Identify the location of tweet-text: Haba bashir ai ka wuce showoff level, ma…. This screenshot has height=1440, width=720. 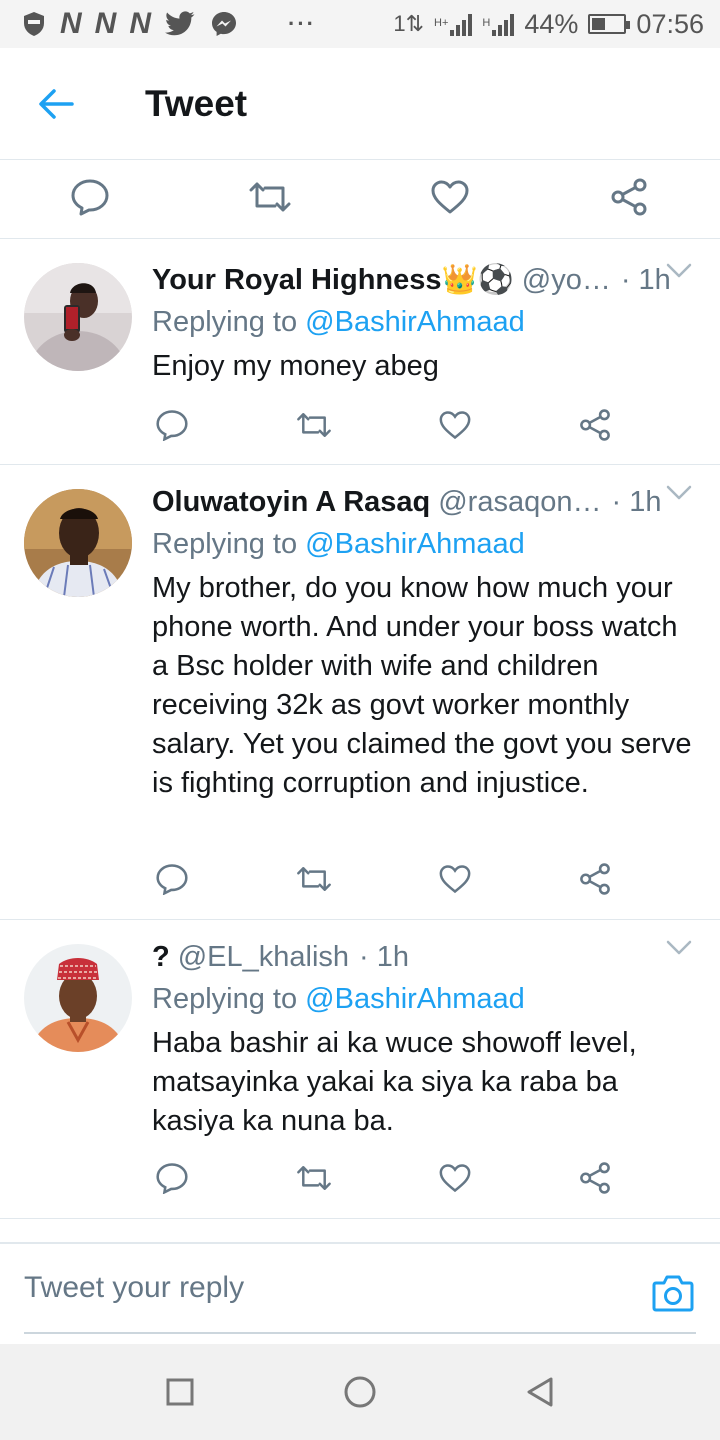
(394, 1082).